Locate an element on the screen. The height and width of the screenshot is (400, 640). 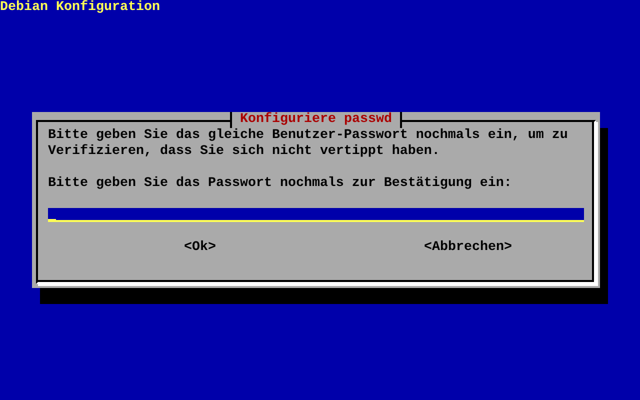
prompt-text: Bitte geben Sie das gleiche Benutzer-Passwort nochmals ein, um zu Verifizieren, dass Sie sich nicht vertippt haben. is located at coordinates (308, 144).